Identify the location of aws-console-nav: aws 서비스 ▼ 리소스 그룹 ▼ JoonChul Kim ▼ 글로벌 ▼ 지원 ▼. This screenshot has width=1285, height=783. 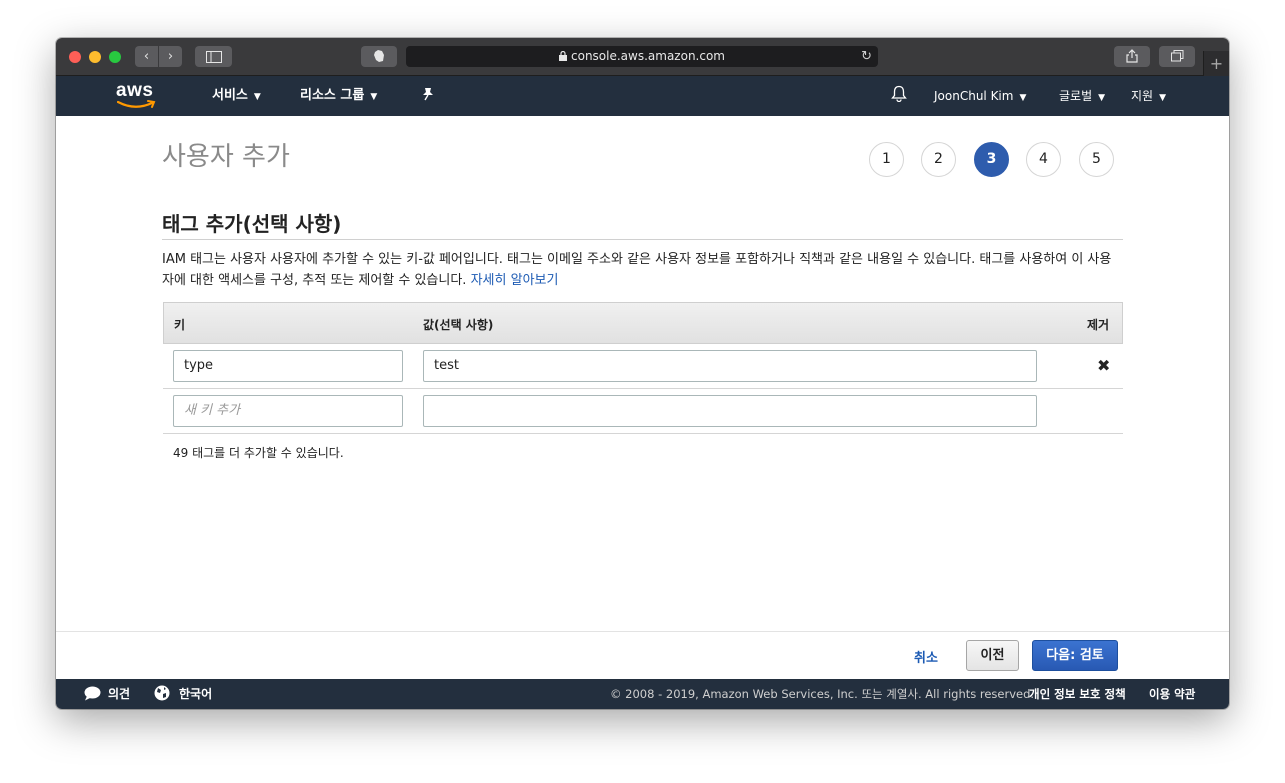
(642, 96).